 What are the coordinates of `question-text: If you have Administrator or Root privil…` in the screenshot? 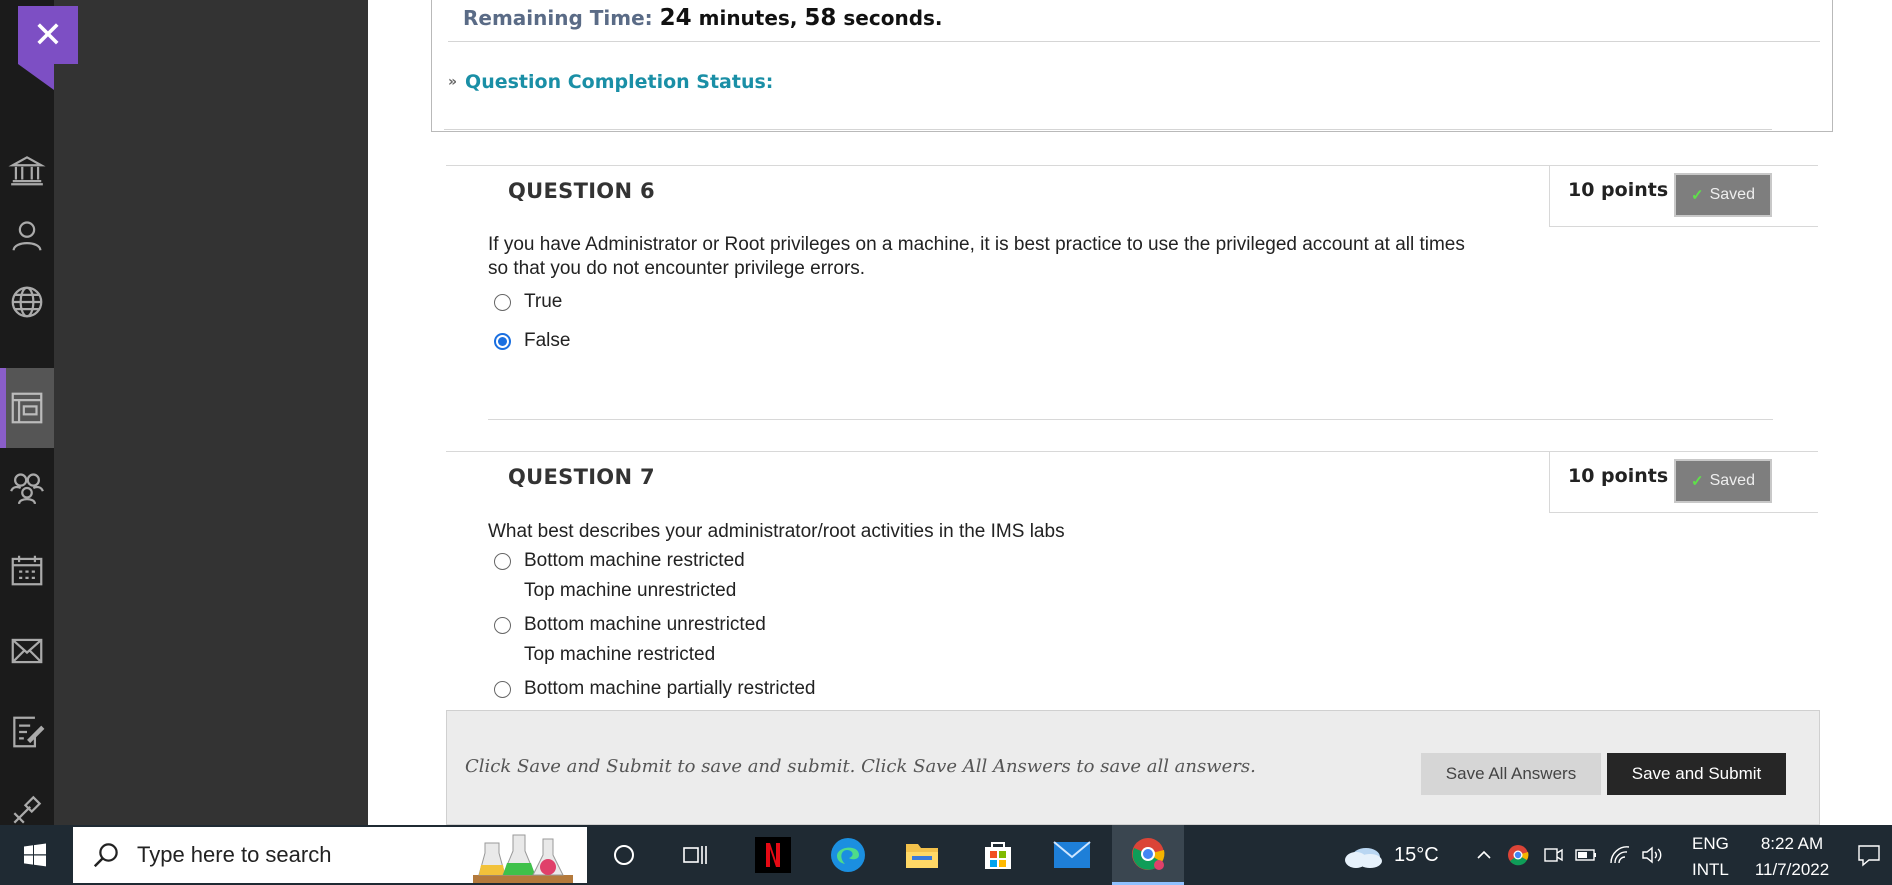 It's located at (976, 256).